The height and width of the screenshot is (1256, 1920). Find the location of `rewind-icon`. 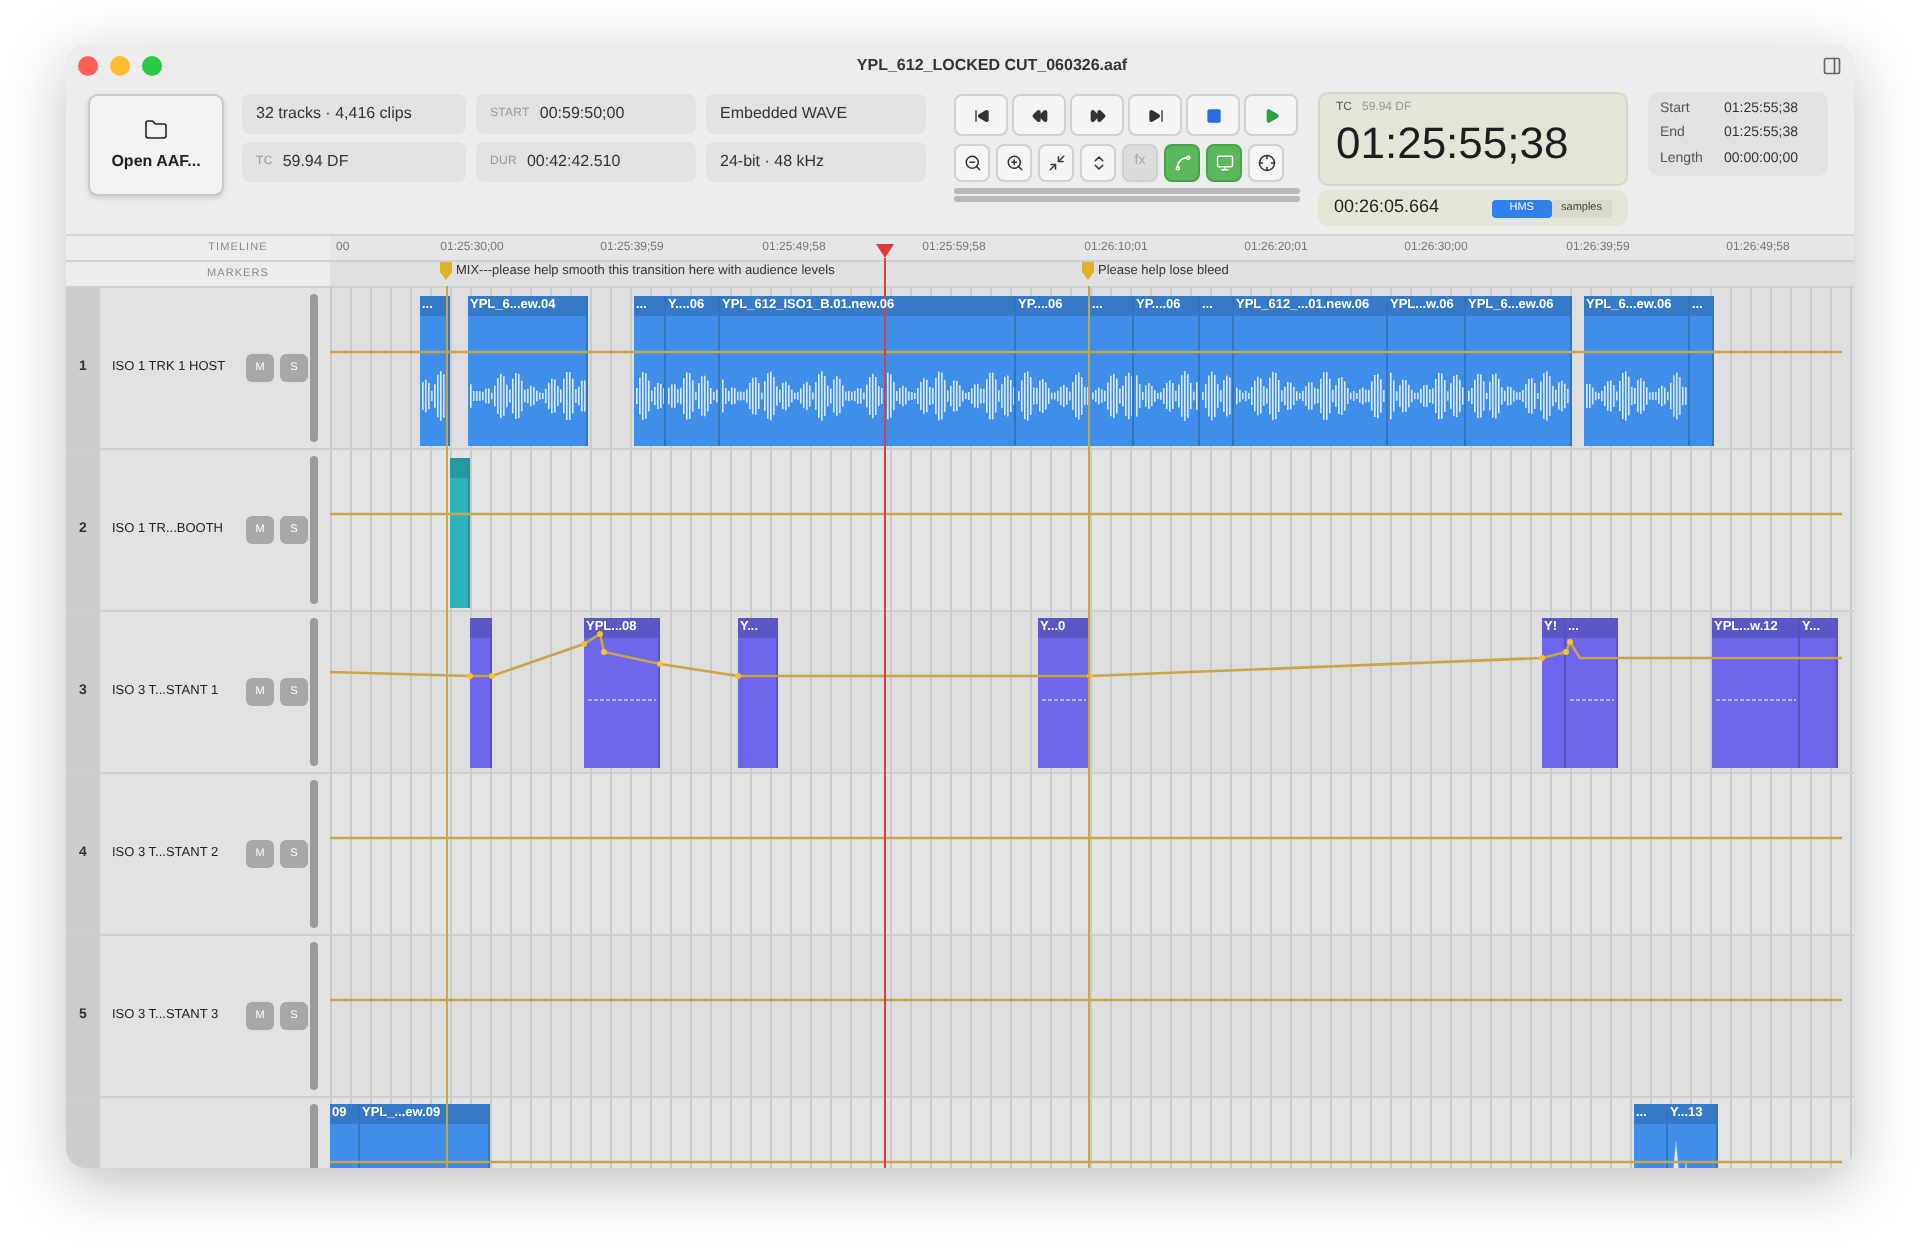

rewind-icon is located at coordinates (1039, 115).